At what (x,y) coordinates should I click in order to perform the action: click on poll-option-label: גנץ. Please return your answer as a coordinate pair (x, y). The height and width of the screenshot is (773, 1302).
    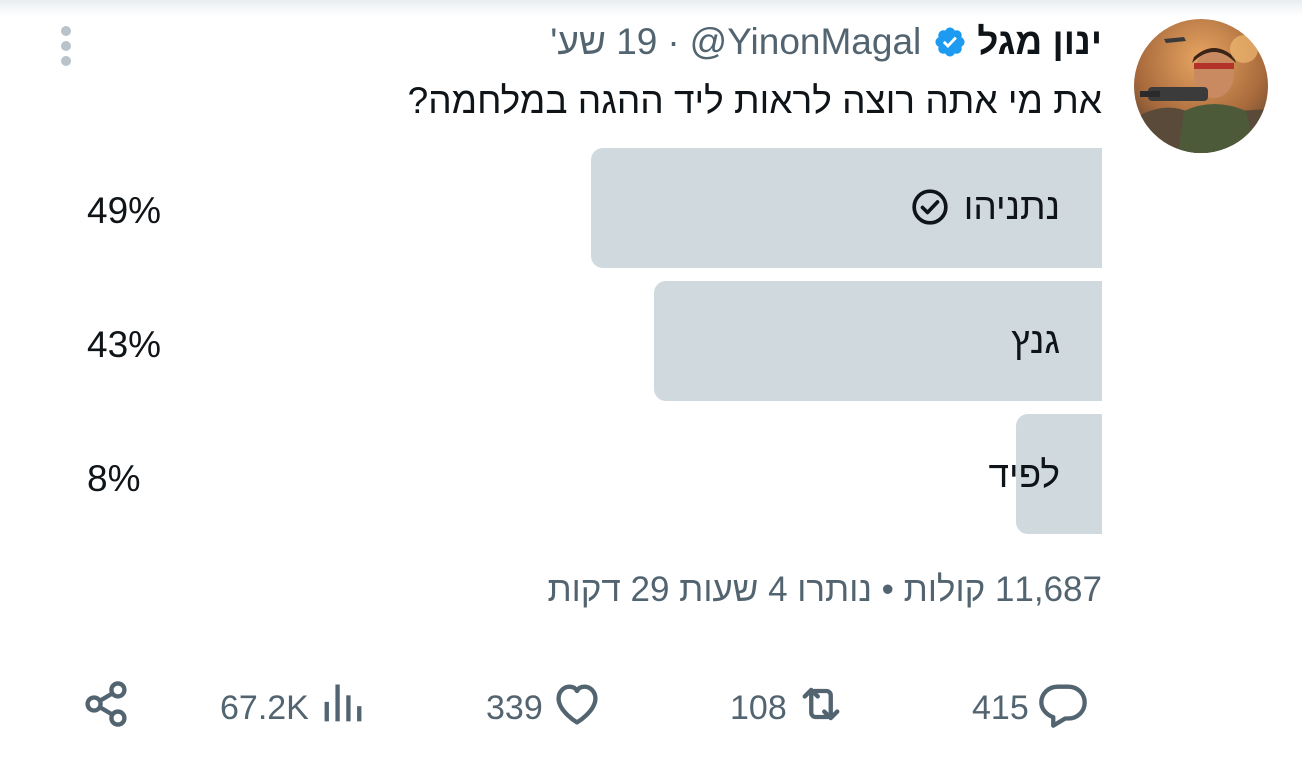
    Looking at the image, I should click on (1035, 341).